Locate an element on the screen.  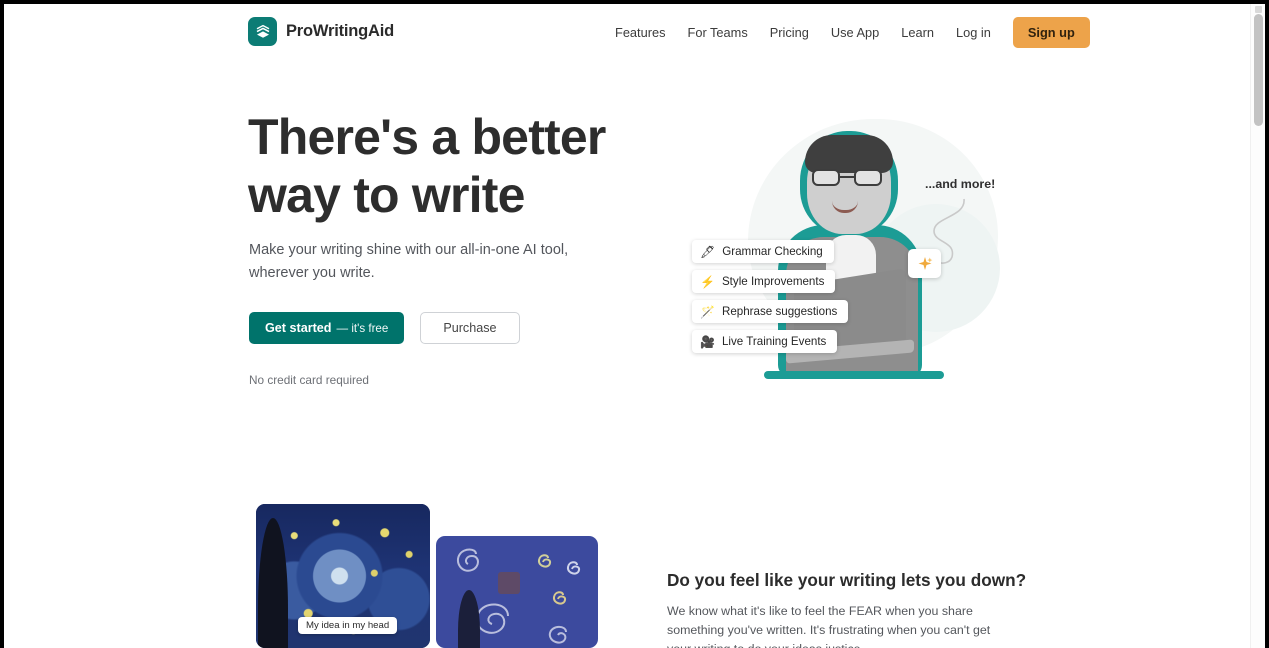
person-hair is located at coordinates (849, 154).